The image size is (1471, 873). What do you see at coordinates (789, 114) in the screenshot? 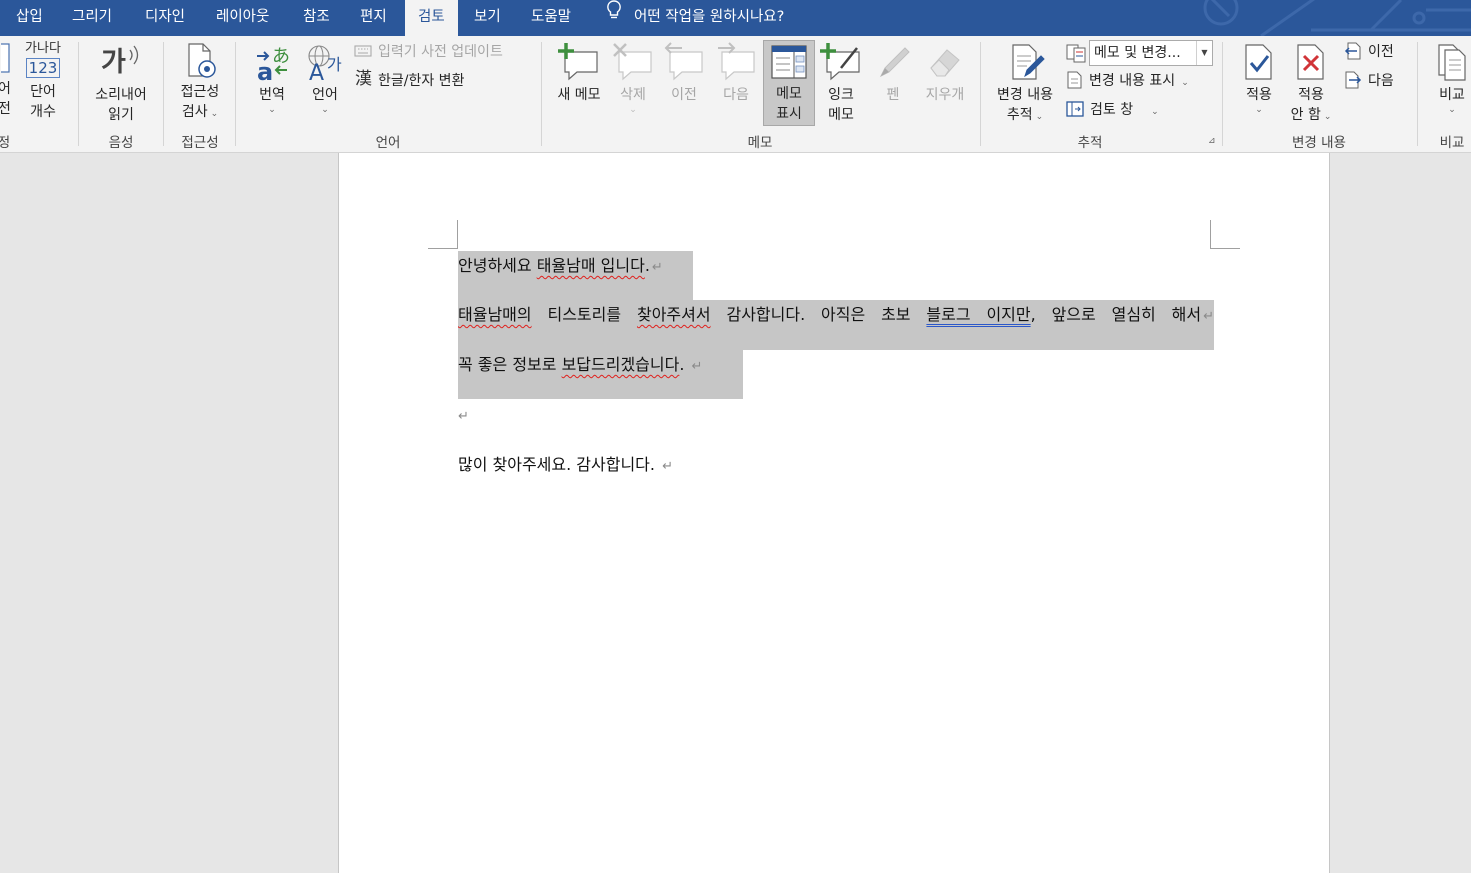
I see `show-comments-line2: 표시` at bounding box center [789, 114].